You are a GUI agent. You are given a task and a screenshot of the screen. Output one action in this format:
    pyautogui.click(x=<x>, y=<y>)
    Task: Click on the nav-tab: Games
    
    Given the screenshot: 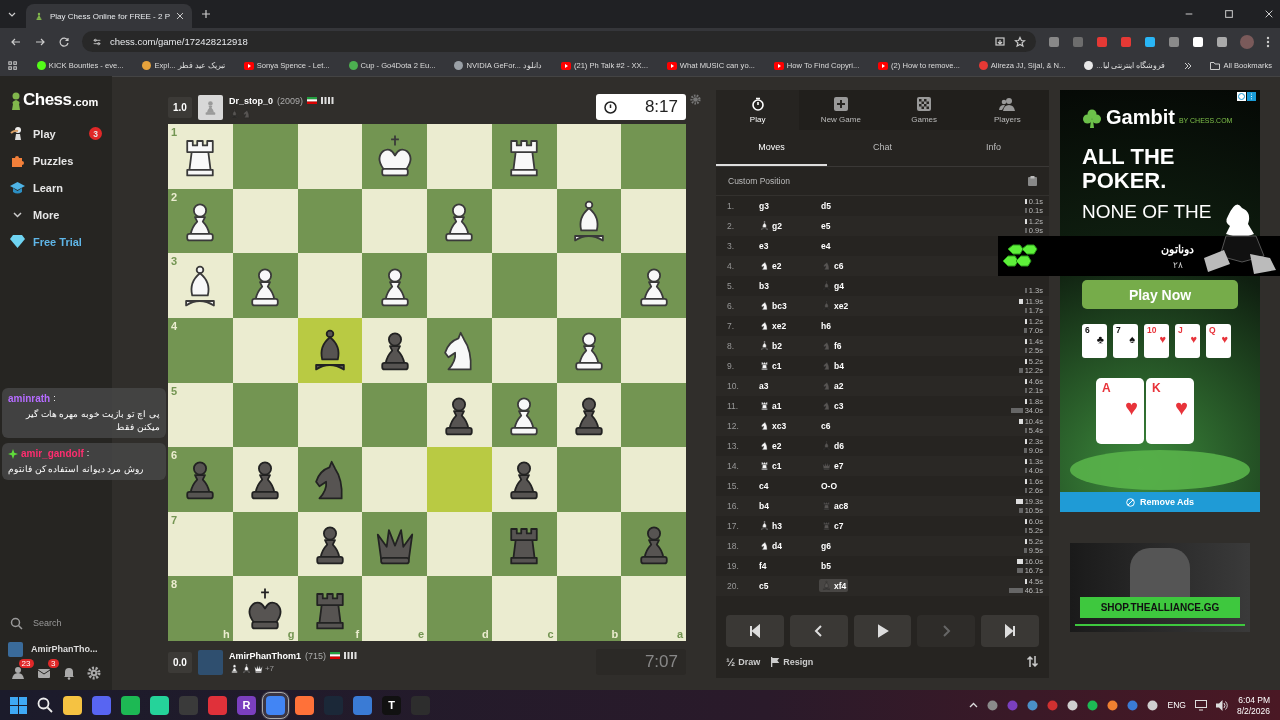 What is the action you would take?
    pyautogui.click(x=924, y=110)
    